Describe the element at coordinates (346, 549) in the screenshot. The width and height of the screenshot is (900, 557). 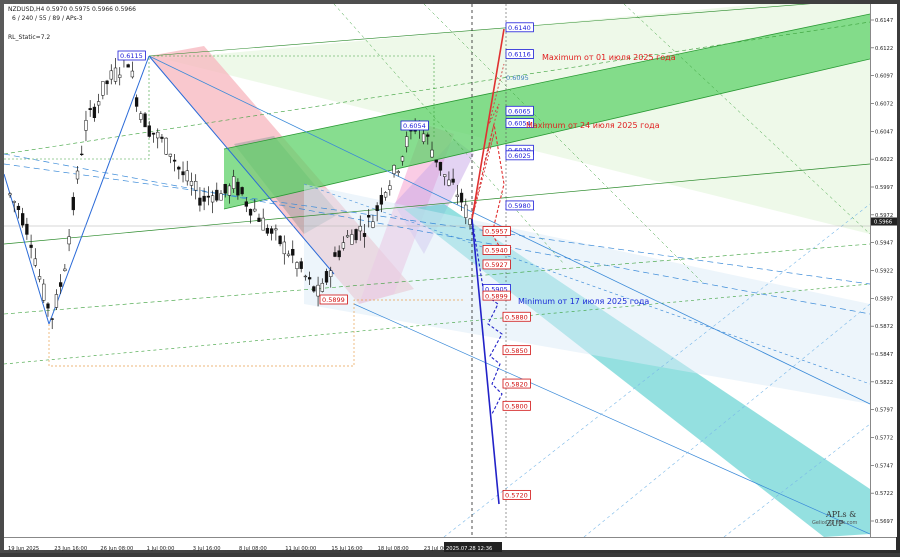
I see `time-tick-label: 15 Jul 16:00` at that location.